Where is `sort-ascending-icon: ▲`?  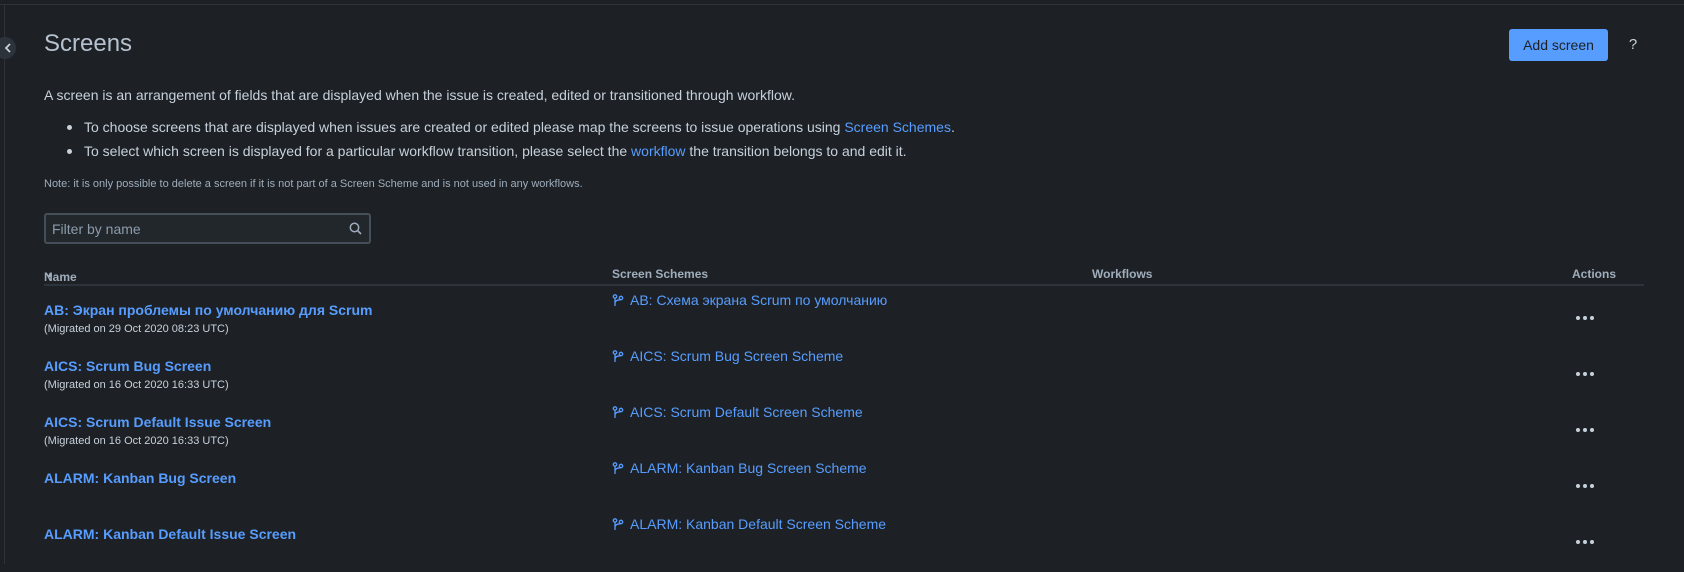
sort-ascending-icon: ▲ is located at coordinates (50, 274).